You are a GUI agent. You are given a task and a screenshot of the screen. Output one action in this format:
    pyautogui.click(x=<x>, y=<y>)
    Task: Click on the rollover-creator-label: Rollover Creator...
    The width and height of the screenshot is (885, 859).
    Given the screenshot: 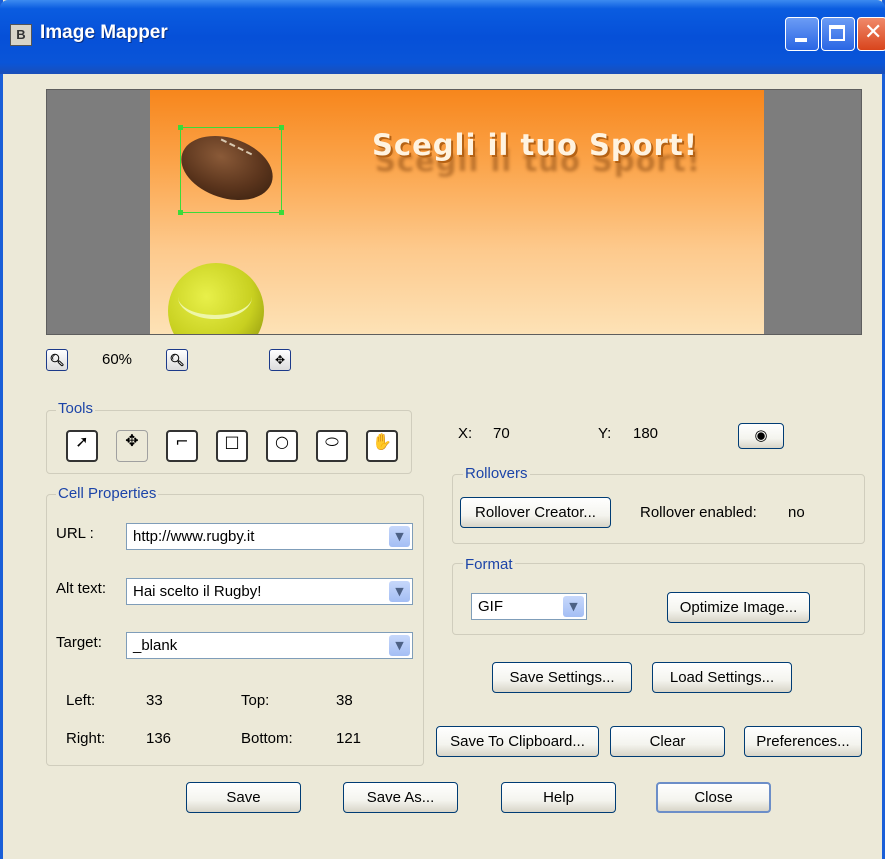 What is the action you would take?
    pyautogui.click(x=535, y=512)
    